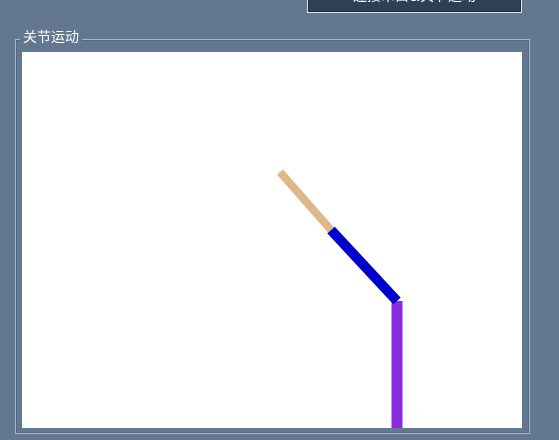  Describe the element at coordinates (51, 38) in the screenshot. I see `joint-motion-group-title: 关节运动` at that location.